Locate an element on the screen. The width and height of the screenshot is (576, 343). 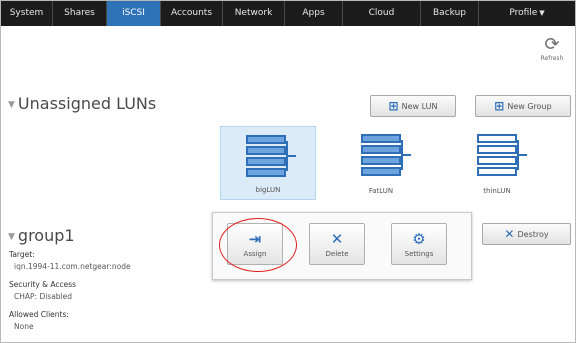
unassigned-luns-label: Unassigned LUNs is located at coordinates (87, 103).